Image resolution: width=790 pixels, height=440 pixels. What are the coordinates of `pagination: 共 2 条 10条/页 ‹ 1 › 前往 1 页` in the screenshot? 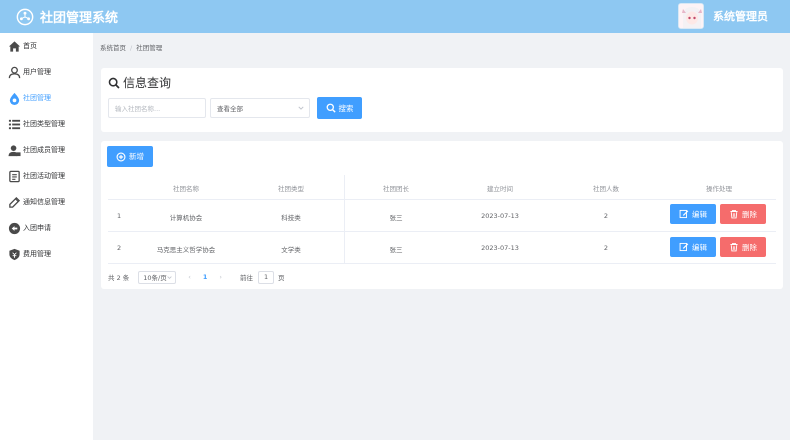 It's located at (196, 277).